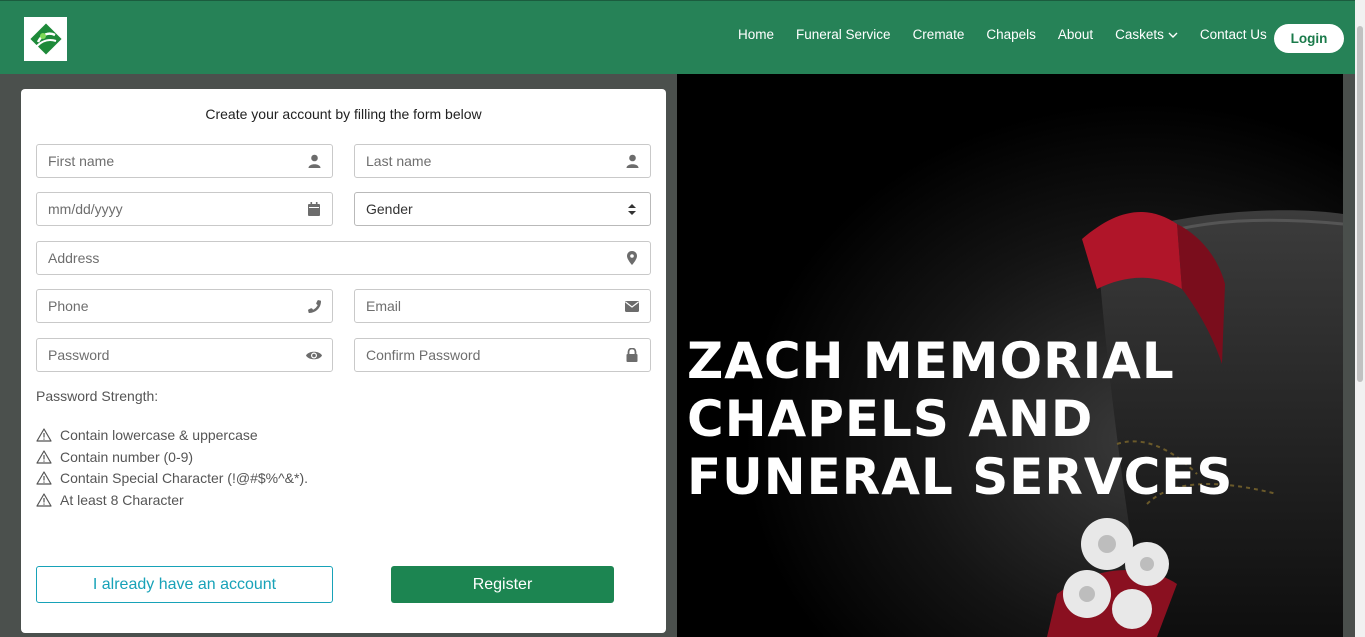  I want to click on first-name-field, so click(184, 161).